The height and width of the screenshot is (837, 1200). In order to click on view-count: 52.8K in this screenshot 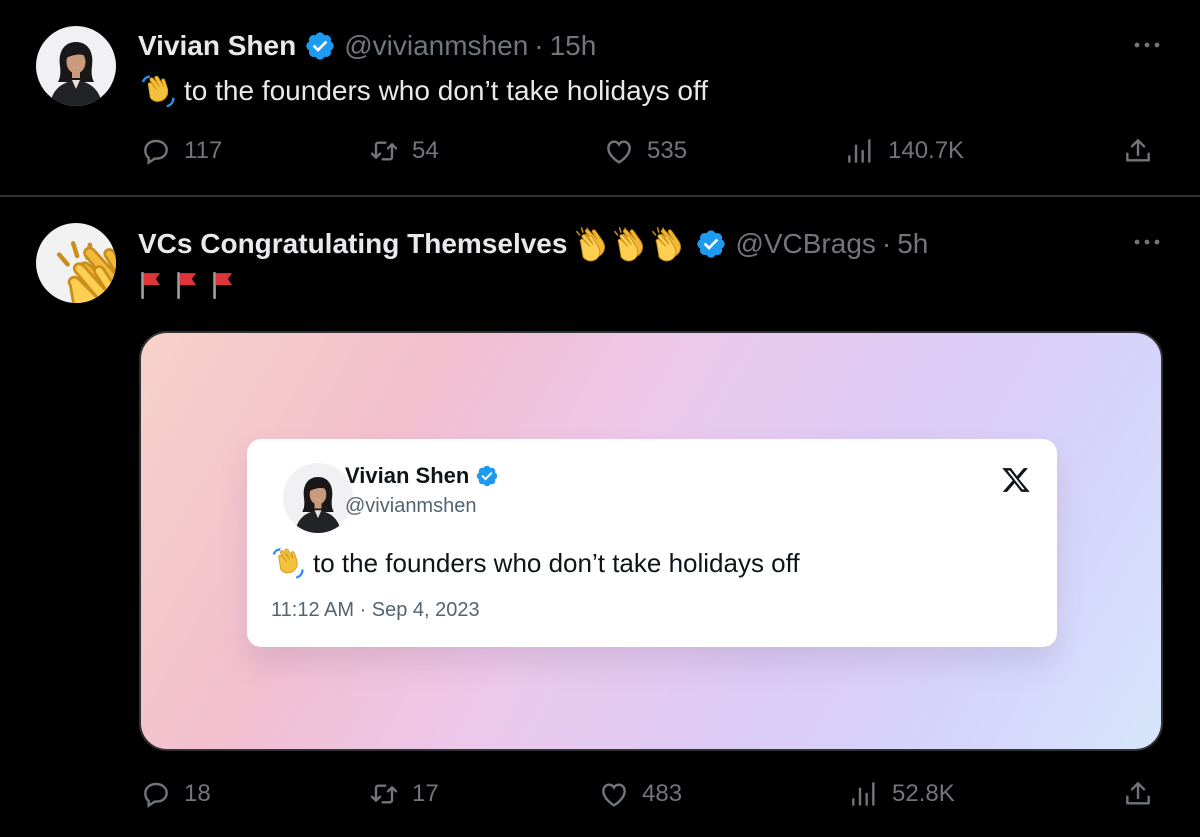, I will do `click(923, 793)`.